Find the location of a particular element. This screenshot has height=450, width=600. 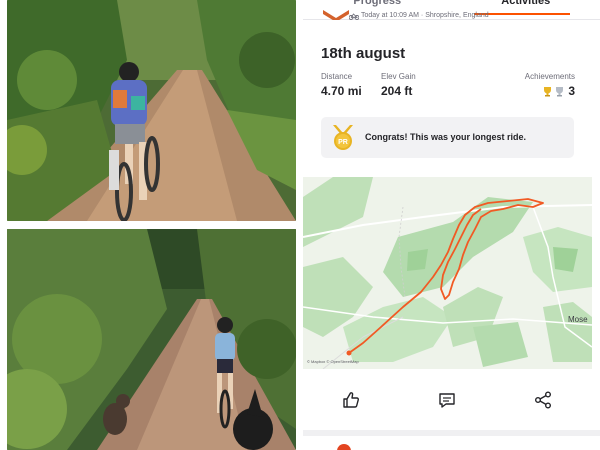

stat-achievements: Achievements 3 is located at coordinates (548, 85).